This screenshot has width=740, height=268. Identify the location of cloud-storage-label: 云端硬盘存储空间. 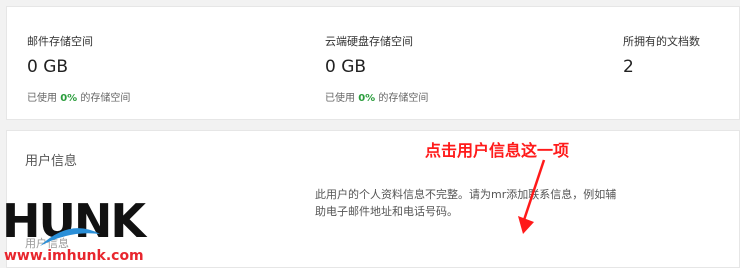
(369, 41).